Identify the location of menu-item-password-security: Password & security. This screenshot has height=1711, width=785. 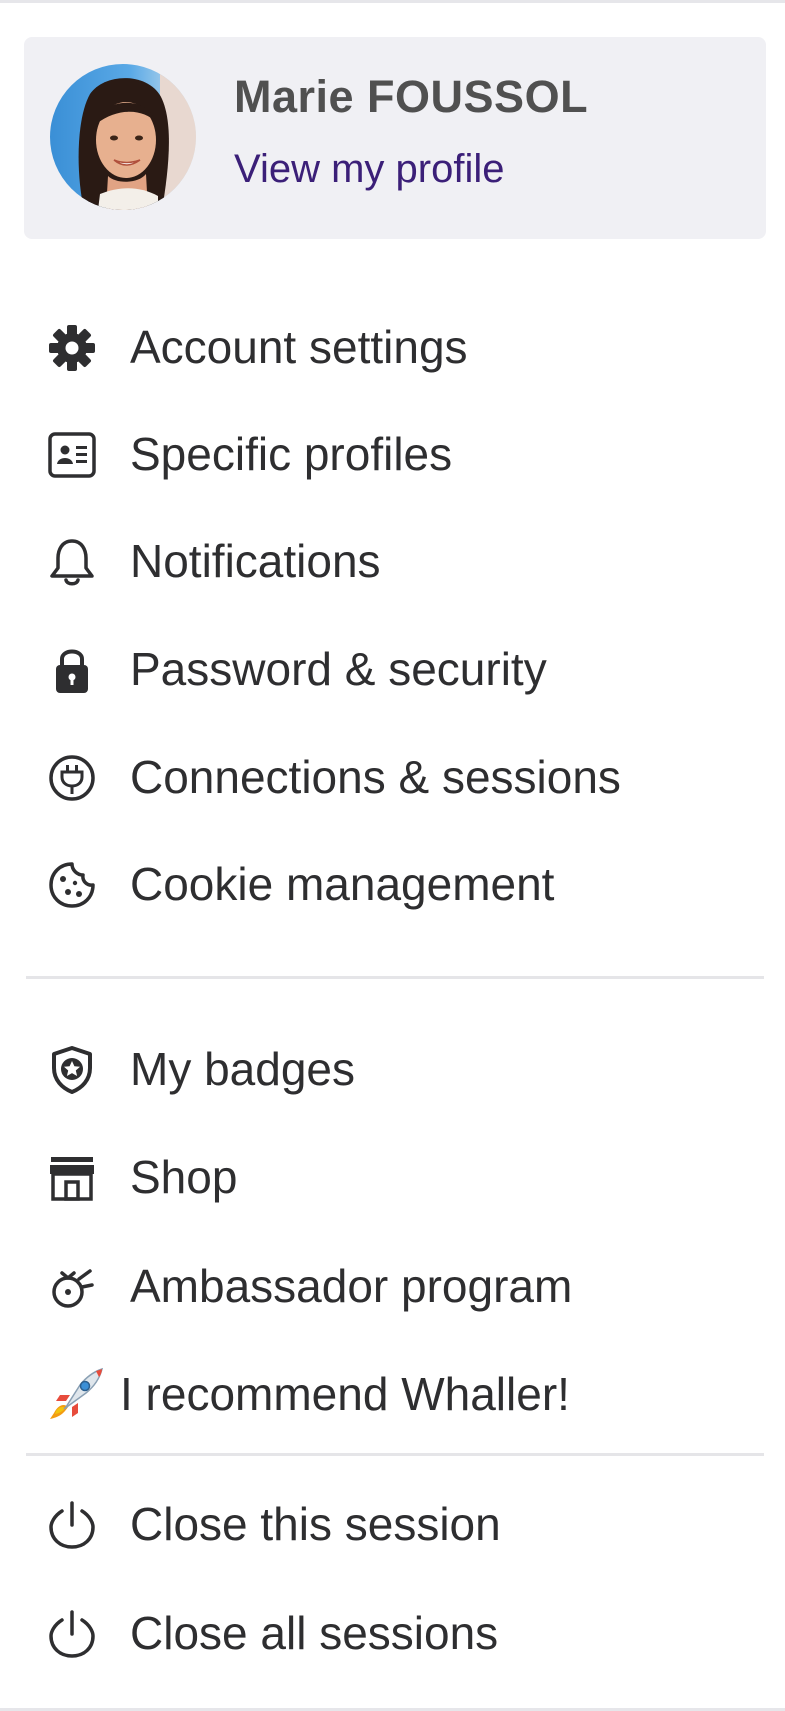
(392, 669).